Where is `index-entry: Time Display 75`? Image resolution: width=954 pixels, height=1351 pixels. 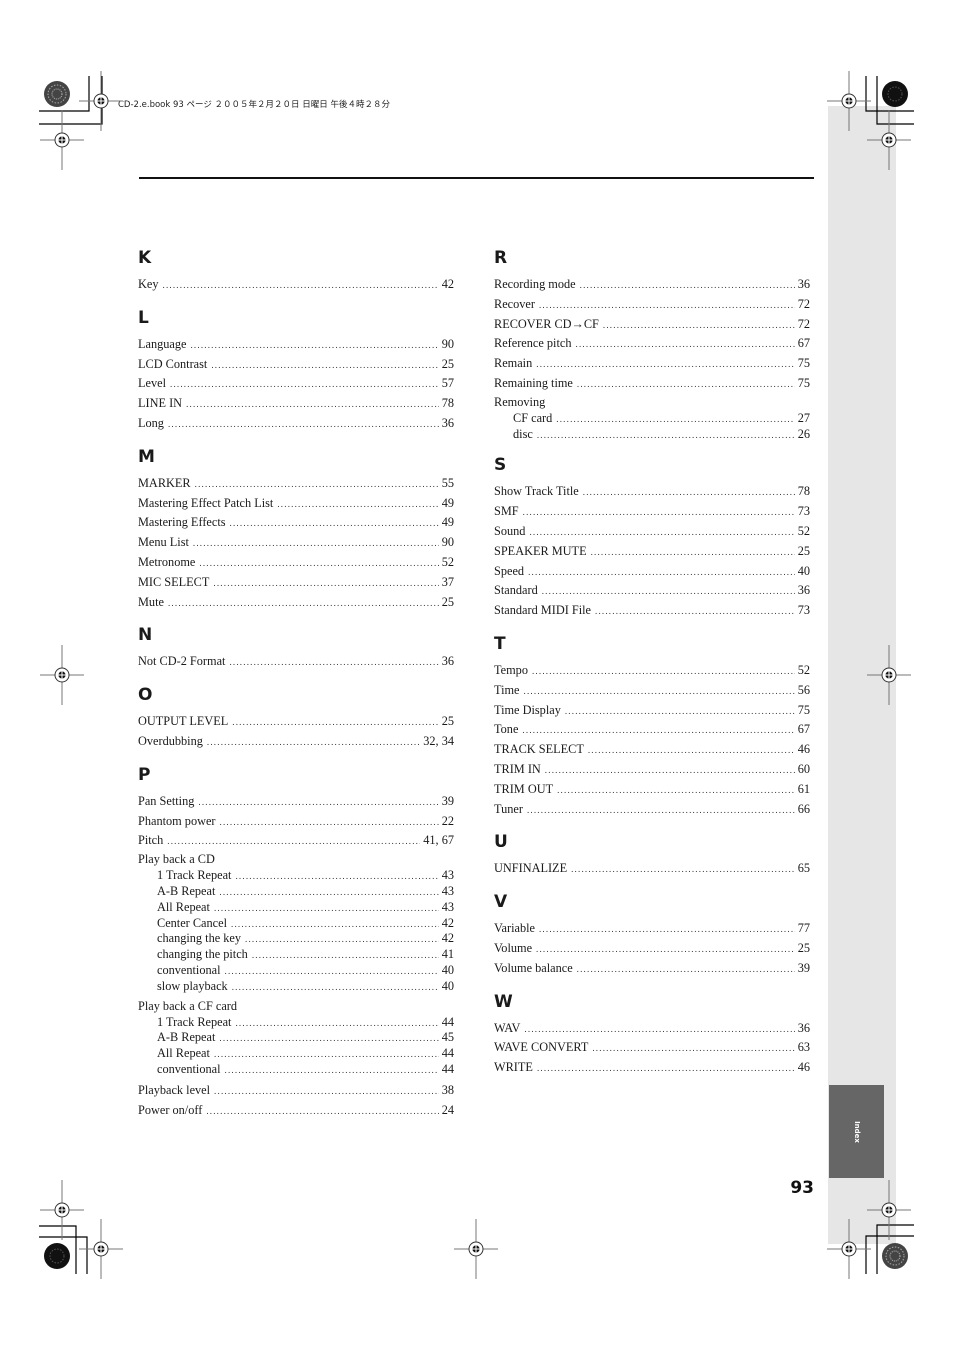 index-entry: Time Display 75 is located at coordinates (652, 711).